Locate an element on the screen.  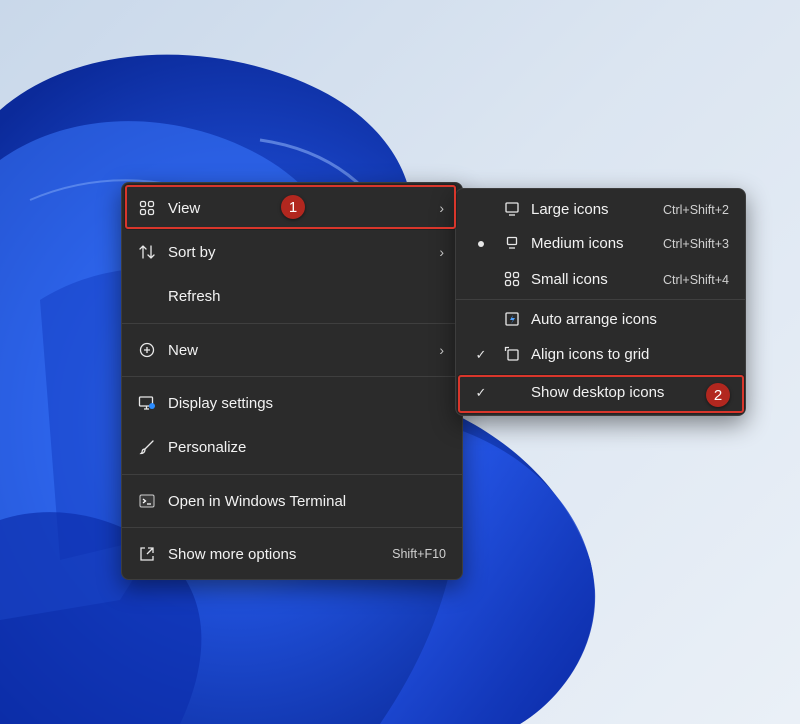
menu-item-personalize-label: Personalize is located at coordinates (207, 447).